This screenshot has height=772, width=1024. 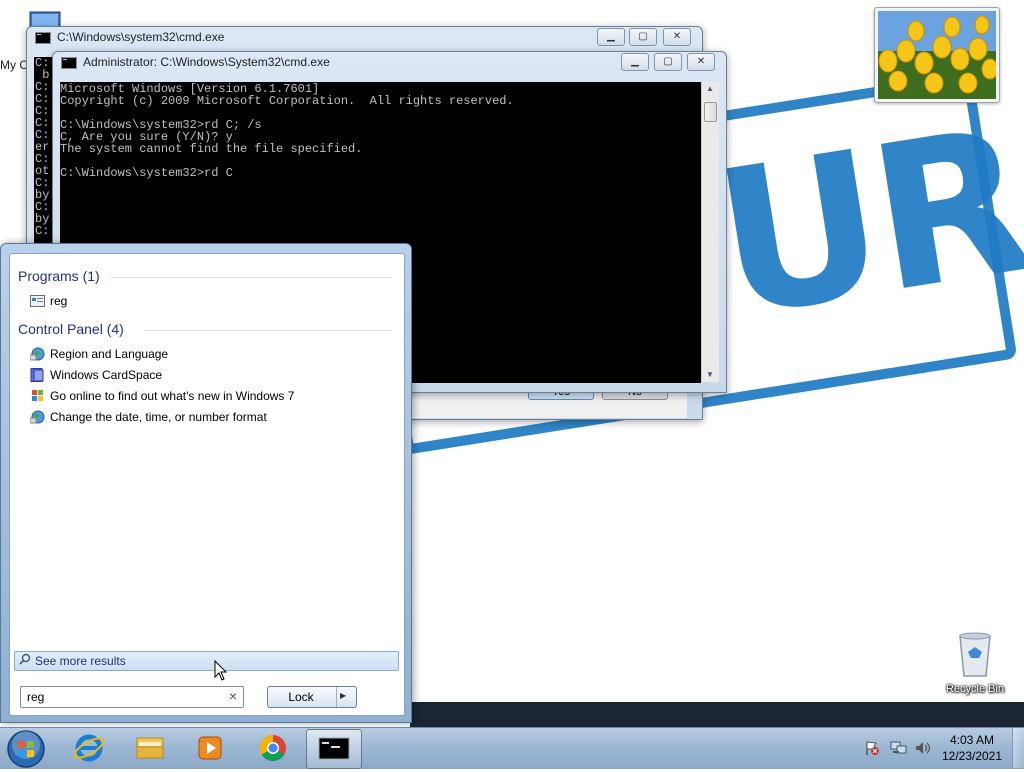 I want to click on scroll-down-arrow-icon: ▼, so click(x=710, y=375).